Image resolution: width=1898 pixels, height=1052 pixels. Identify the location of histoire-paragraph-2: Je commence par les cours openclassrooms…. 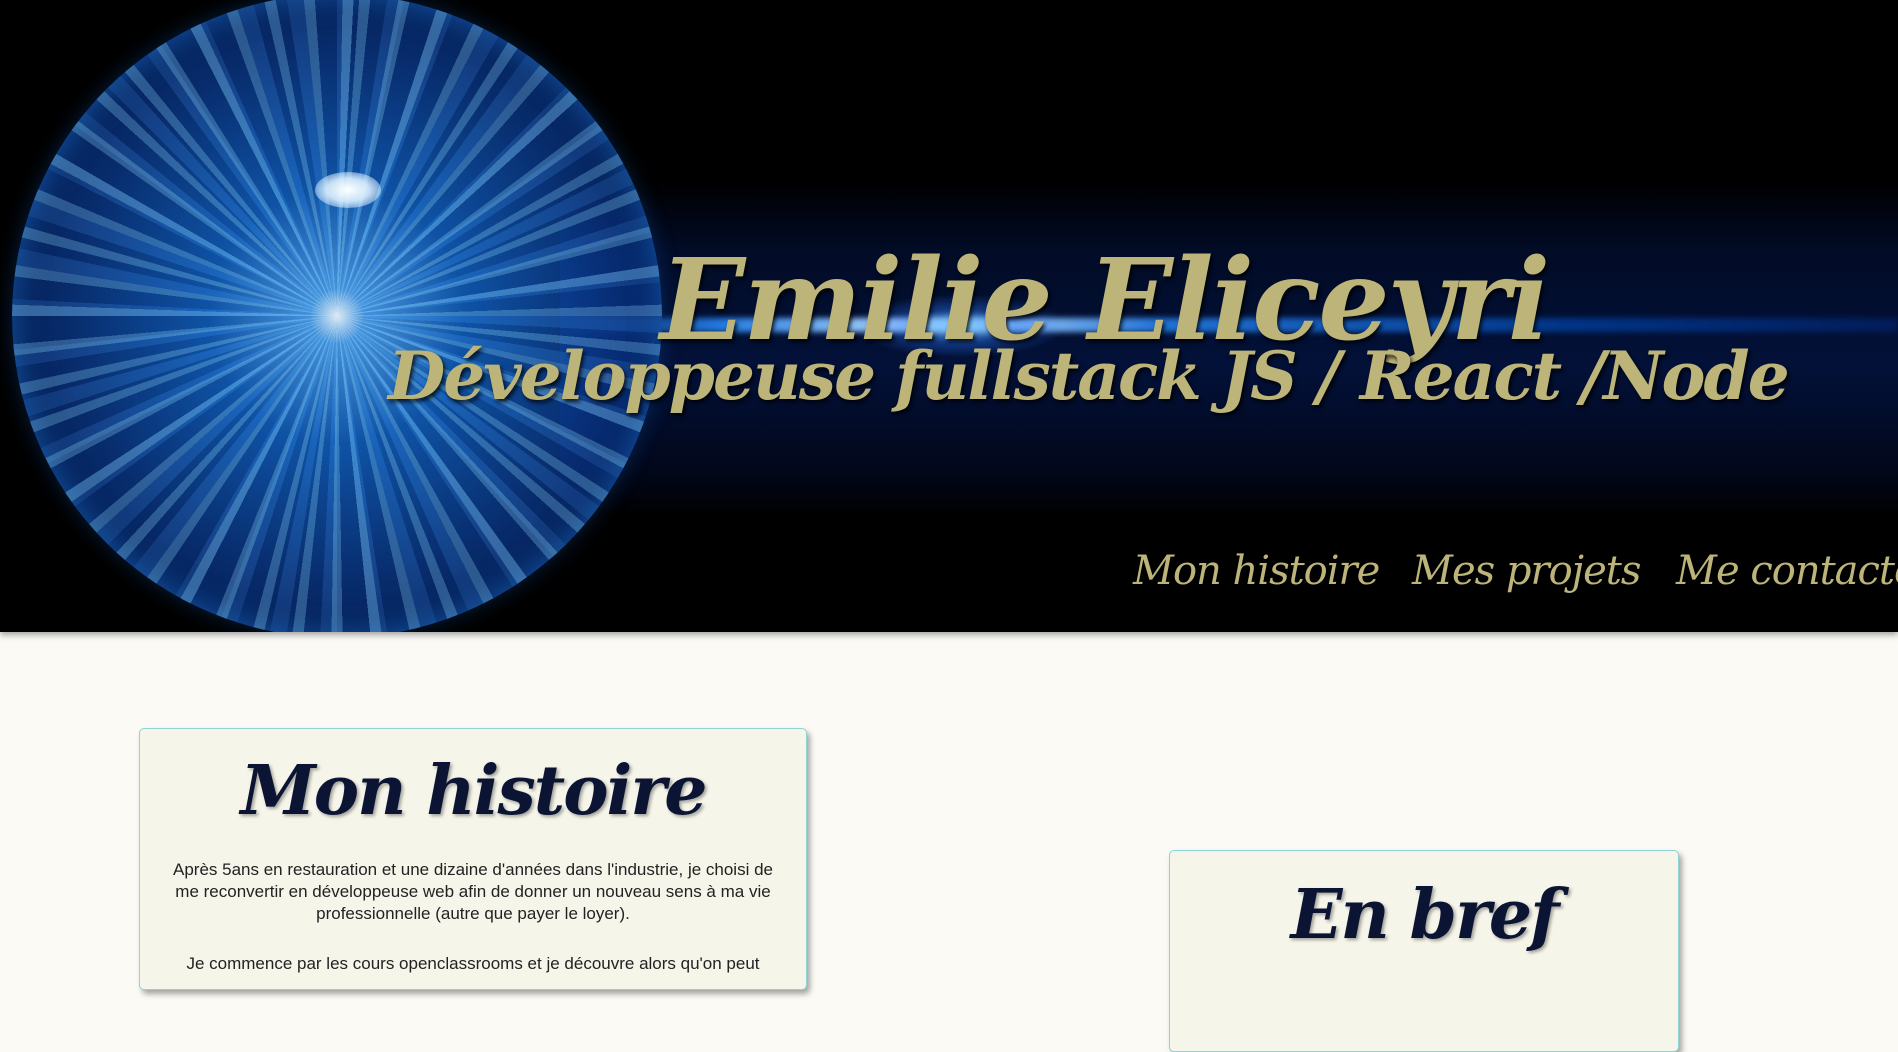
(473, 963).